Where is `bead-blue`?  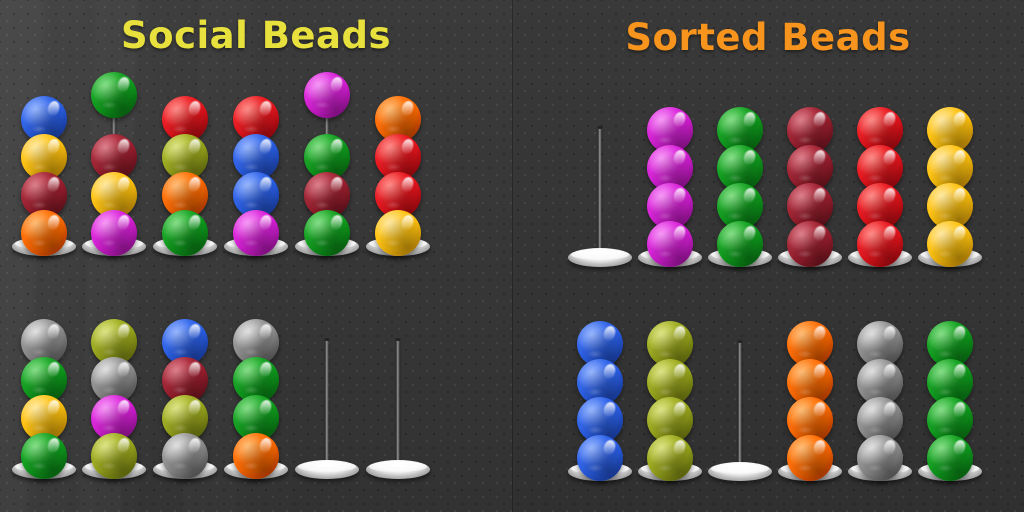
bead-blue is located at coordinates (600, 458).